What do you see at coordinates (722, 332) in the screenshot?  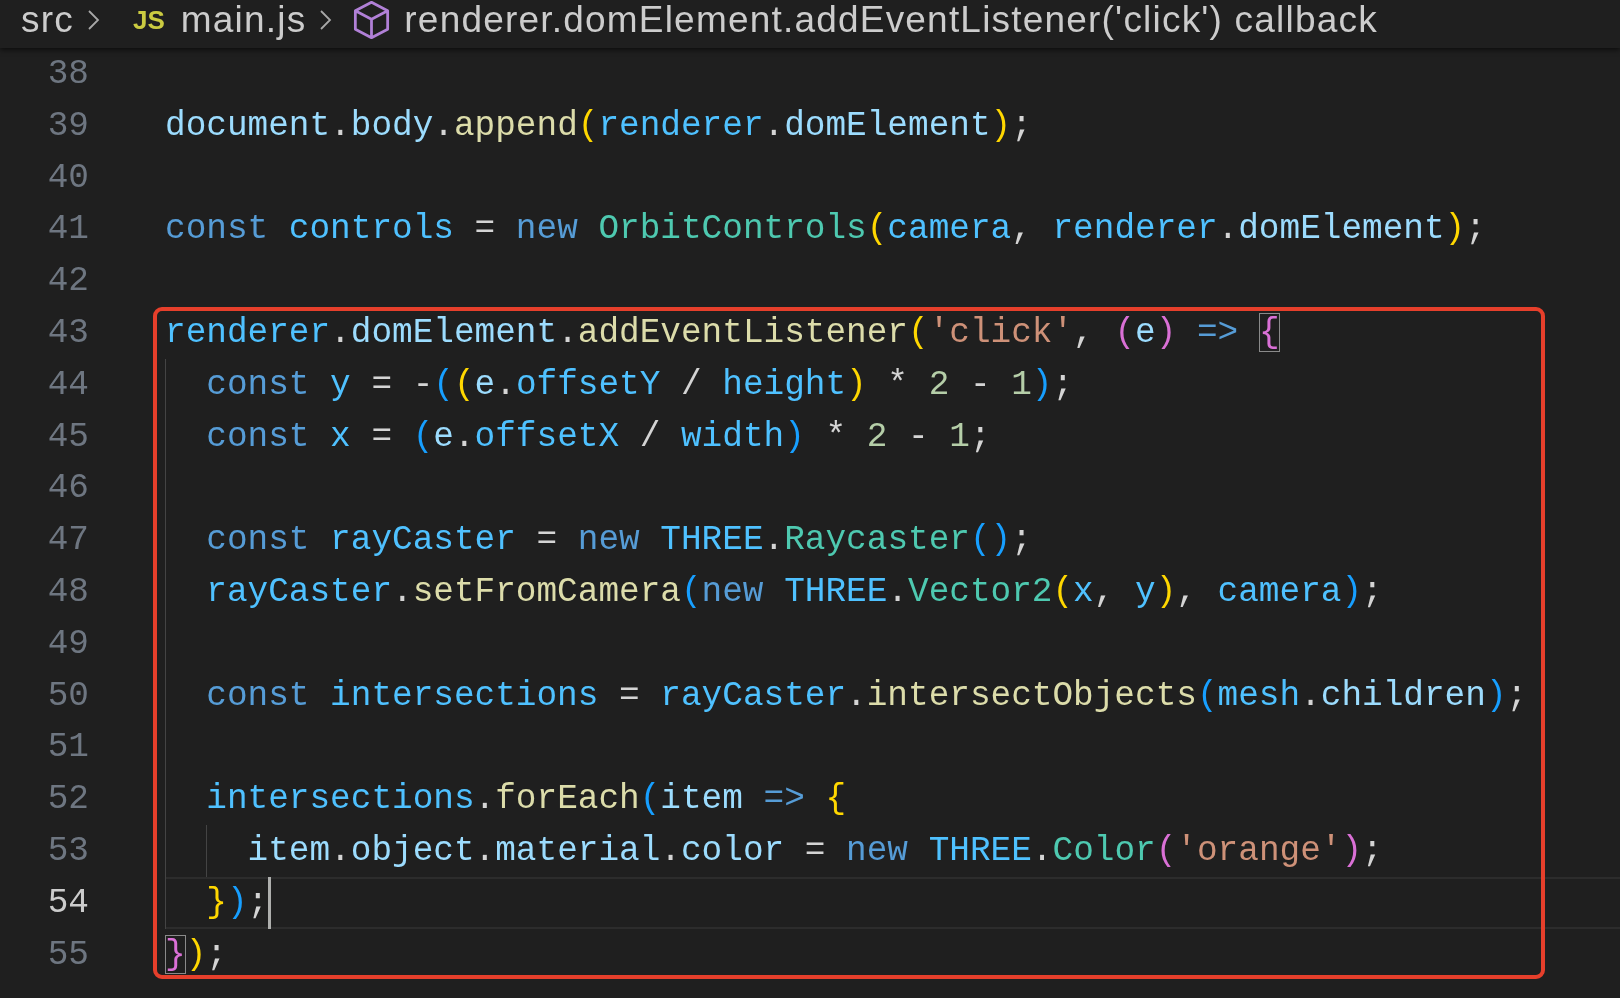 I see `code-line: renderer.domElement.addEventListener('click', (e) => {` at bounding box center [722, 332].